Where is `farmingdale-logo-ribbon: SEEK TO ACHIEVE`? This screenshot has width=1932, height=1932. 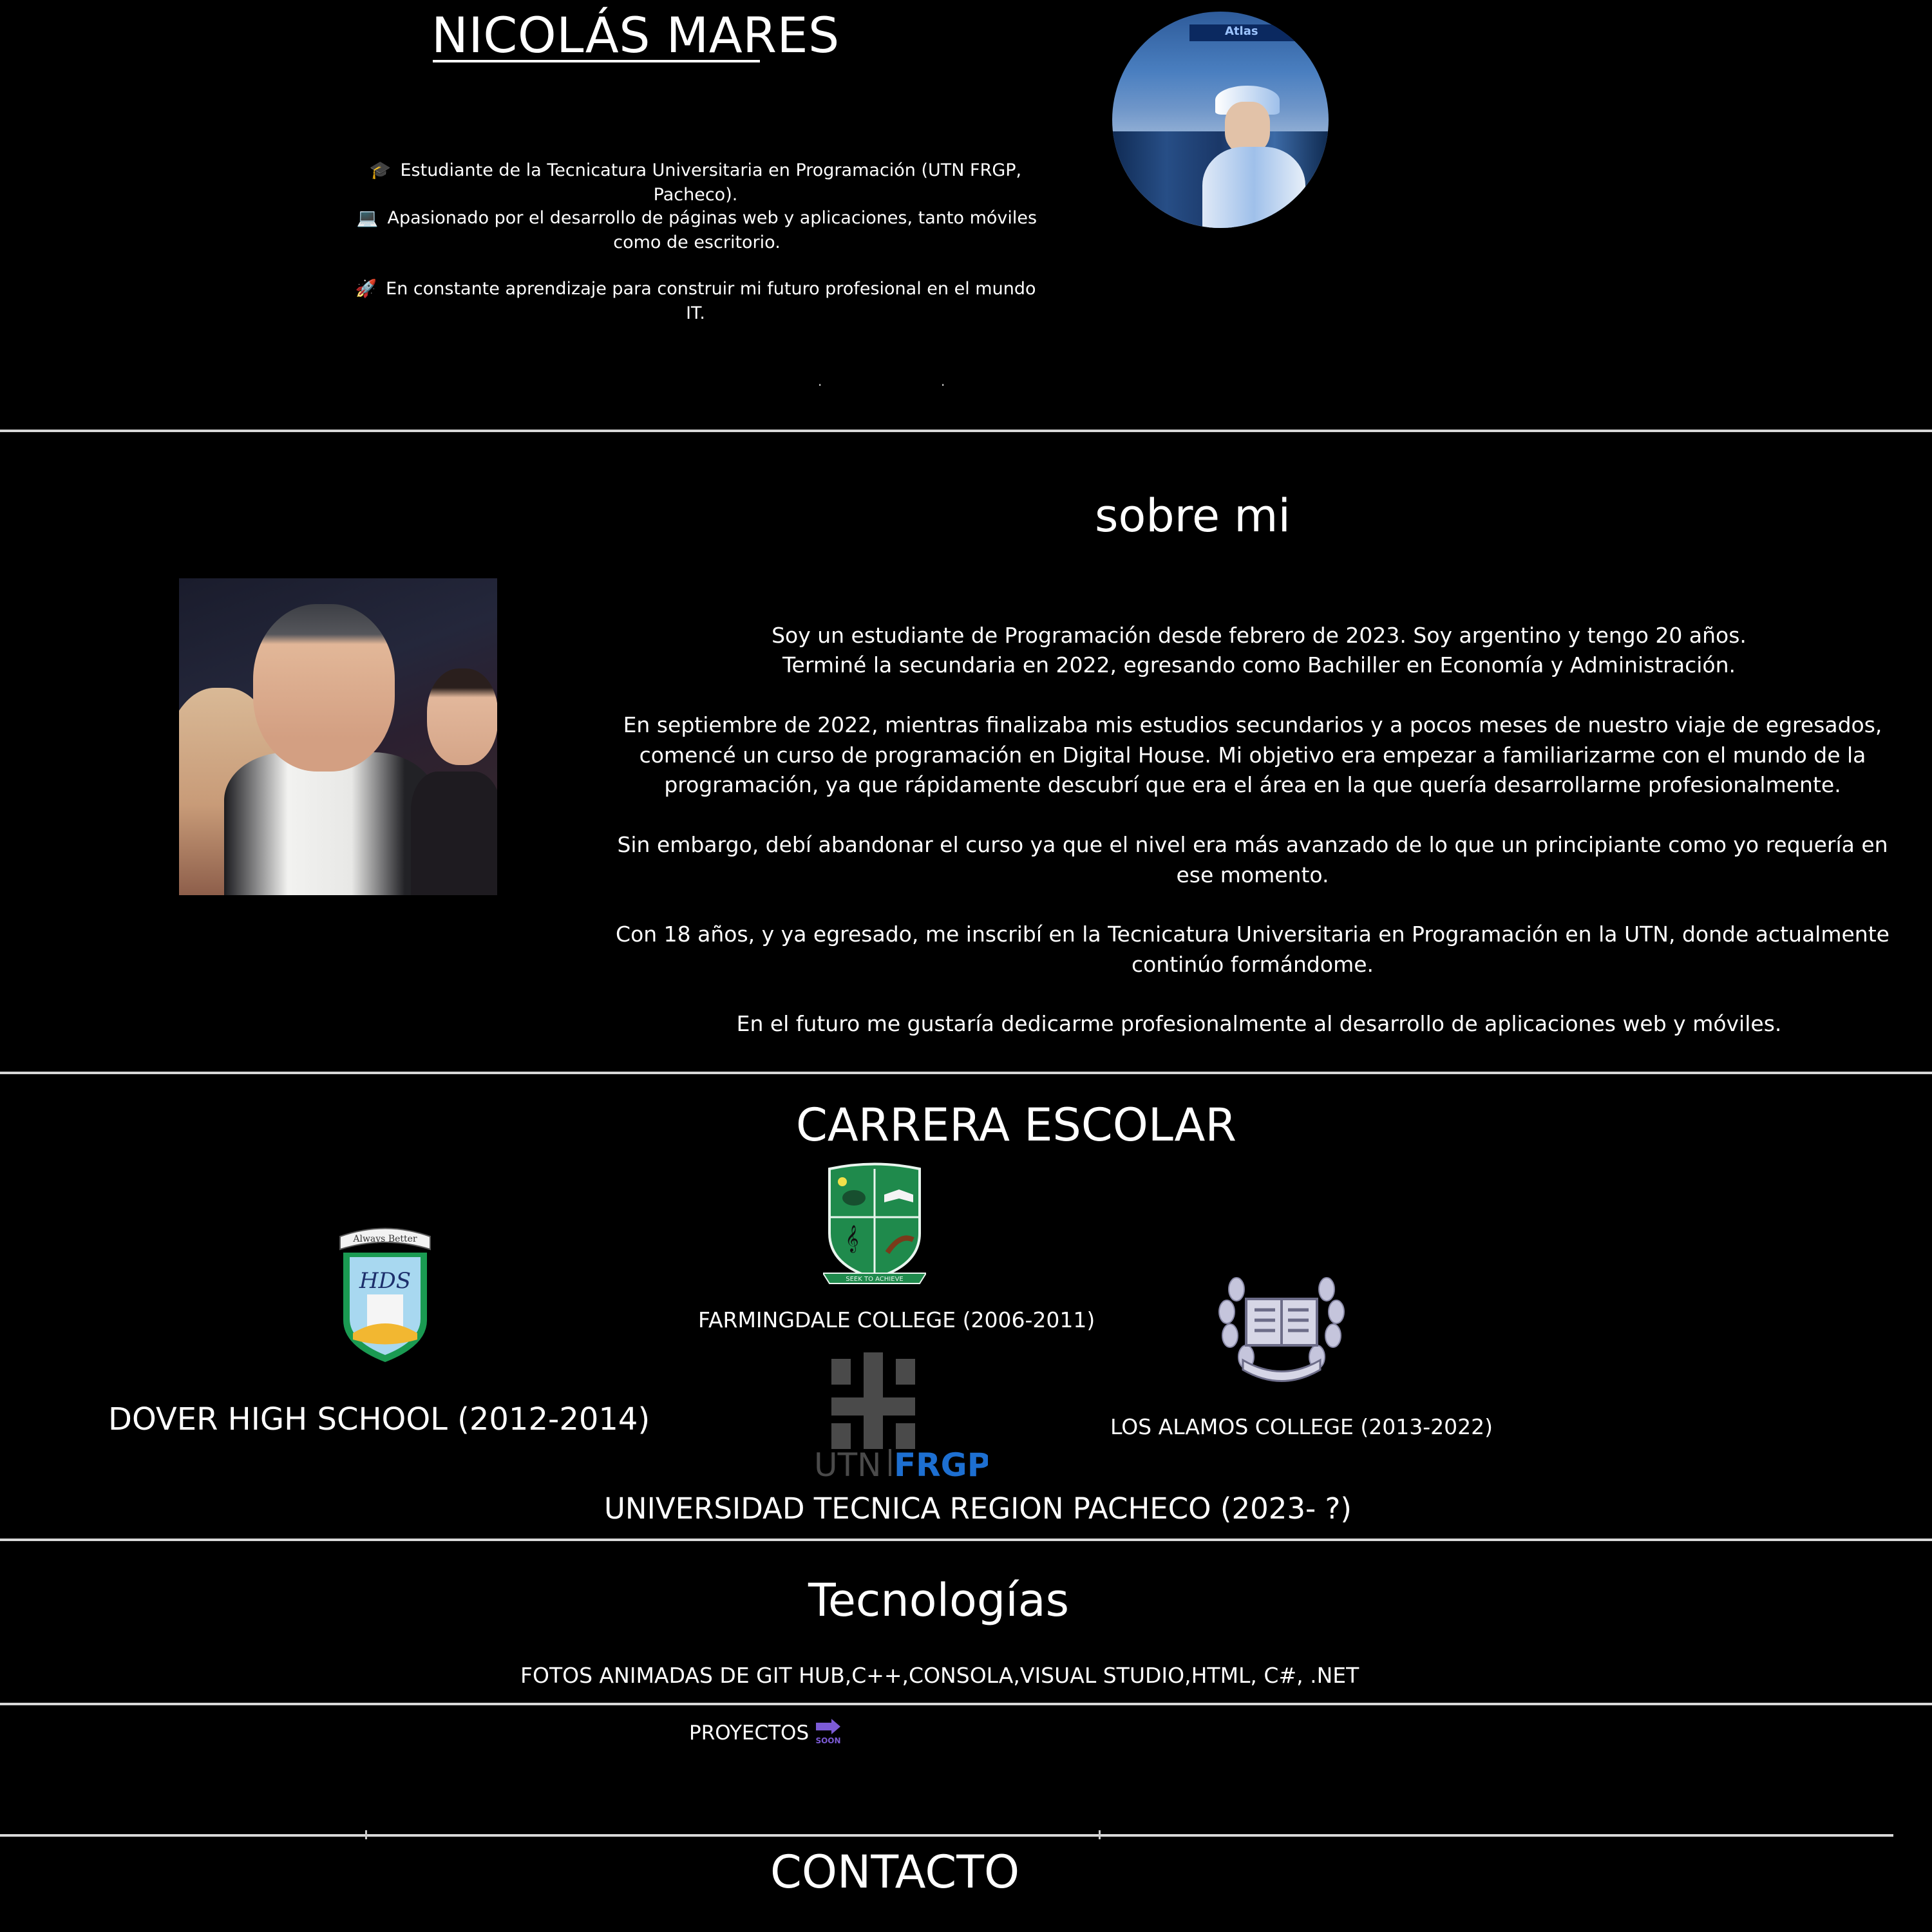
farmingdale-logo-ribbon: SEEK TO ACHIEVE is located at coordinates (875, 1279).